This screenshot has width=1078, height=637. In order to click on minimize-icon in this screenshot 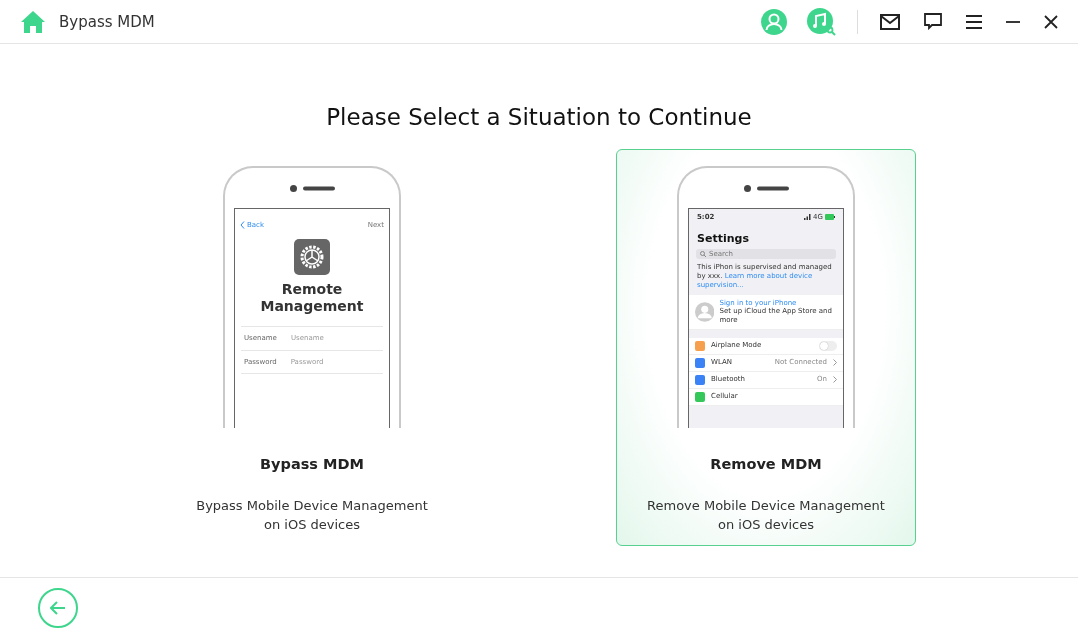, I will do `click(1013, 21)`.